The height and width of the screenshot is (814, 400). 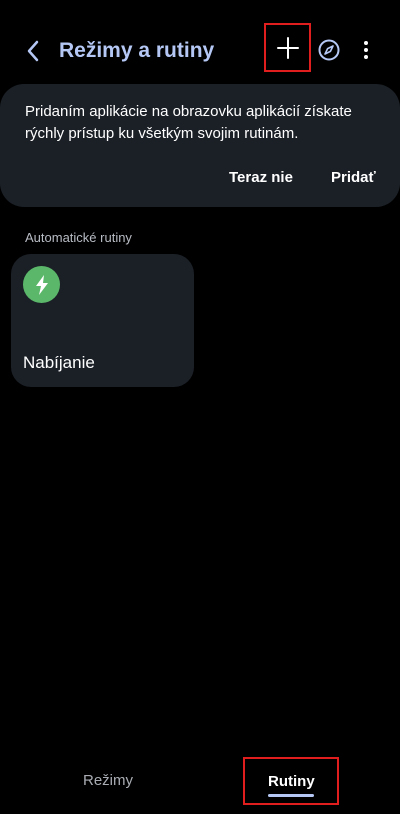 I want to click on add-routine-button, so click(x=287, y=47).